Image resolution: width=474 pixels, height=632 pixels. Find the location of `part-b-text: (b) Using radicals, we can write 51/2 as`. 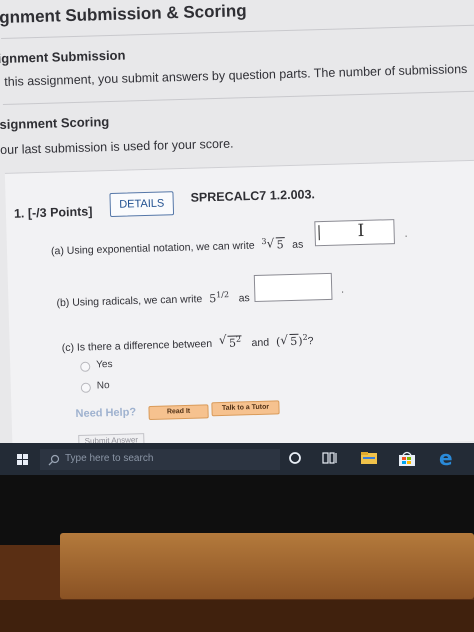

part-b-text: (b) Using radicals, we can write 51/2 as is located at coordinates (153, 299).